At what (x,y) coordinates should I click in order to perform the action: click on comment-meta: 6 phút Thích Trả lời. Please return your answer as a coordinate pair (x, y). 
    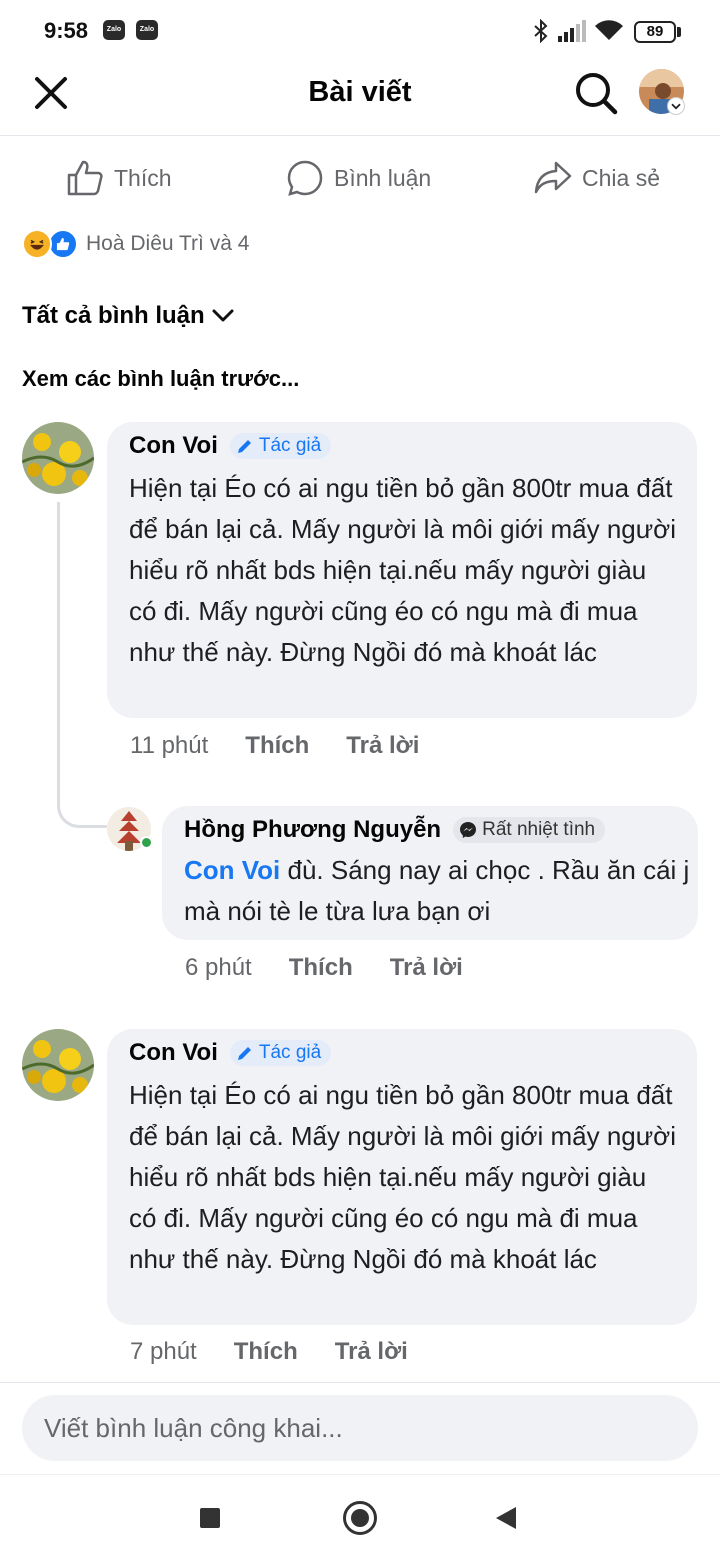
    Looking at the image, I should click on (324, 968).